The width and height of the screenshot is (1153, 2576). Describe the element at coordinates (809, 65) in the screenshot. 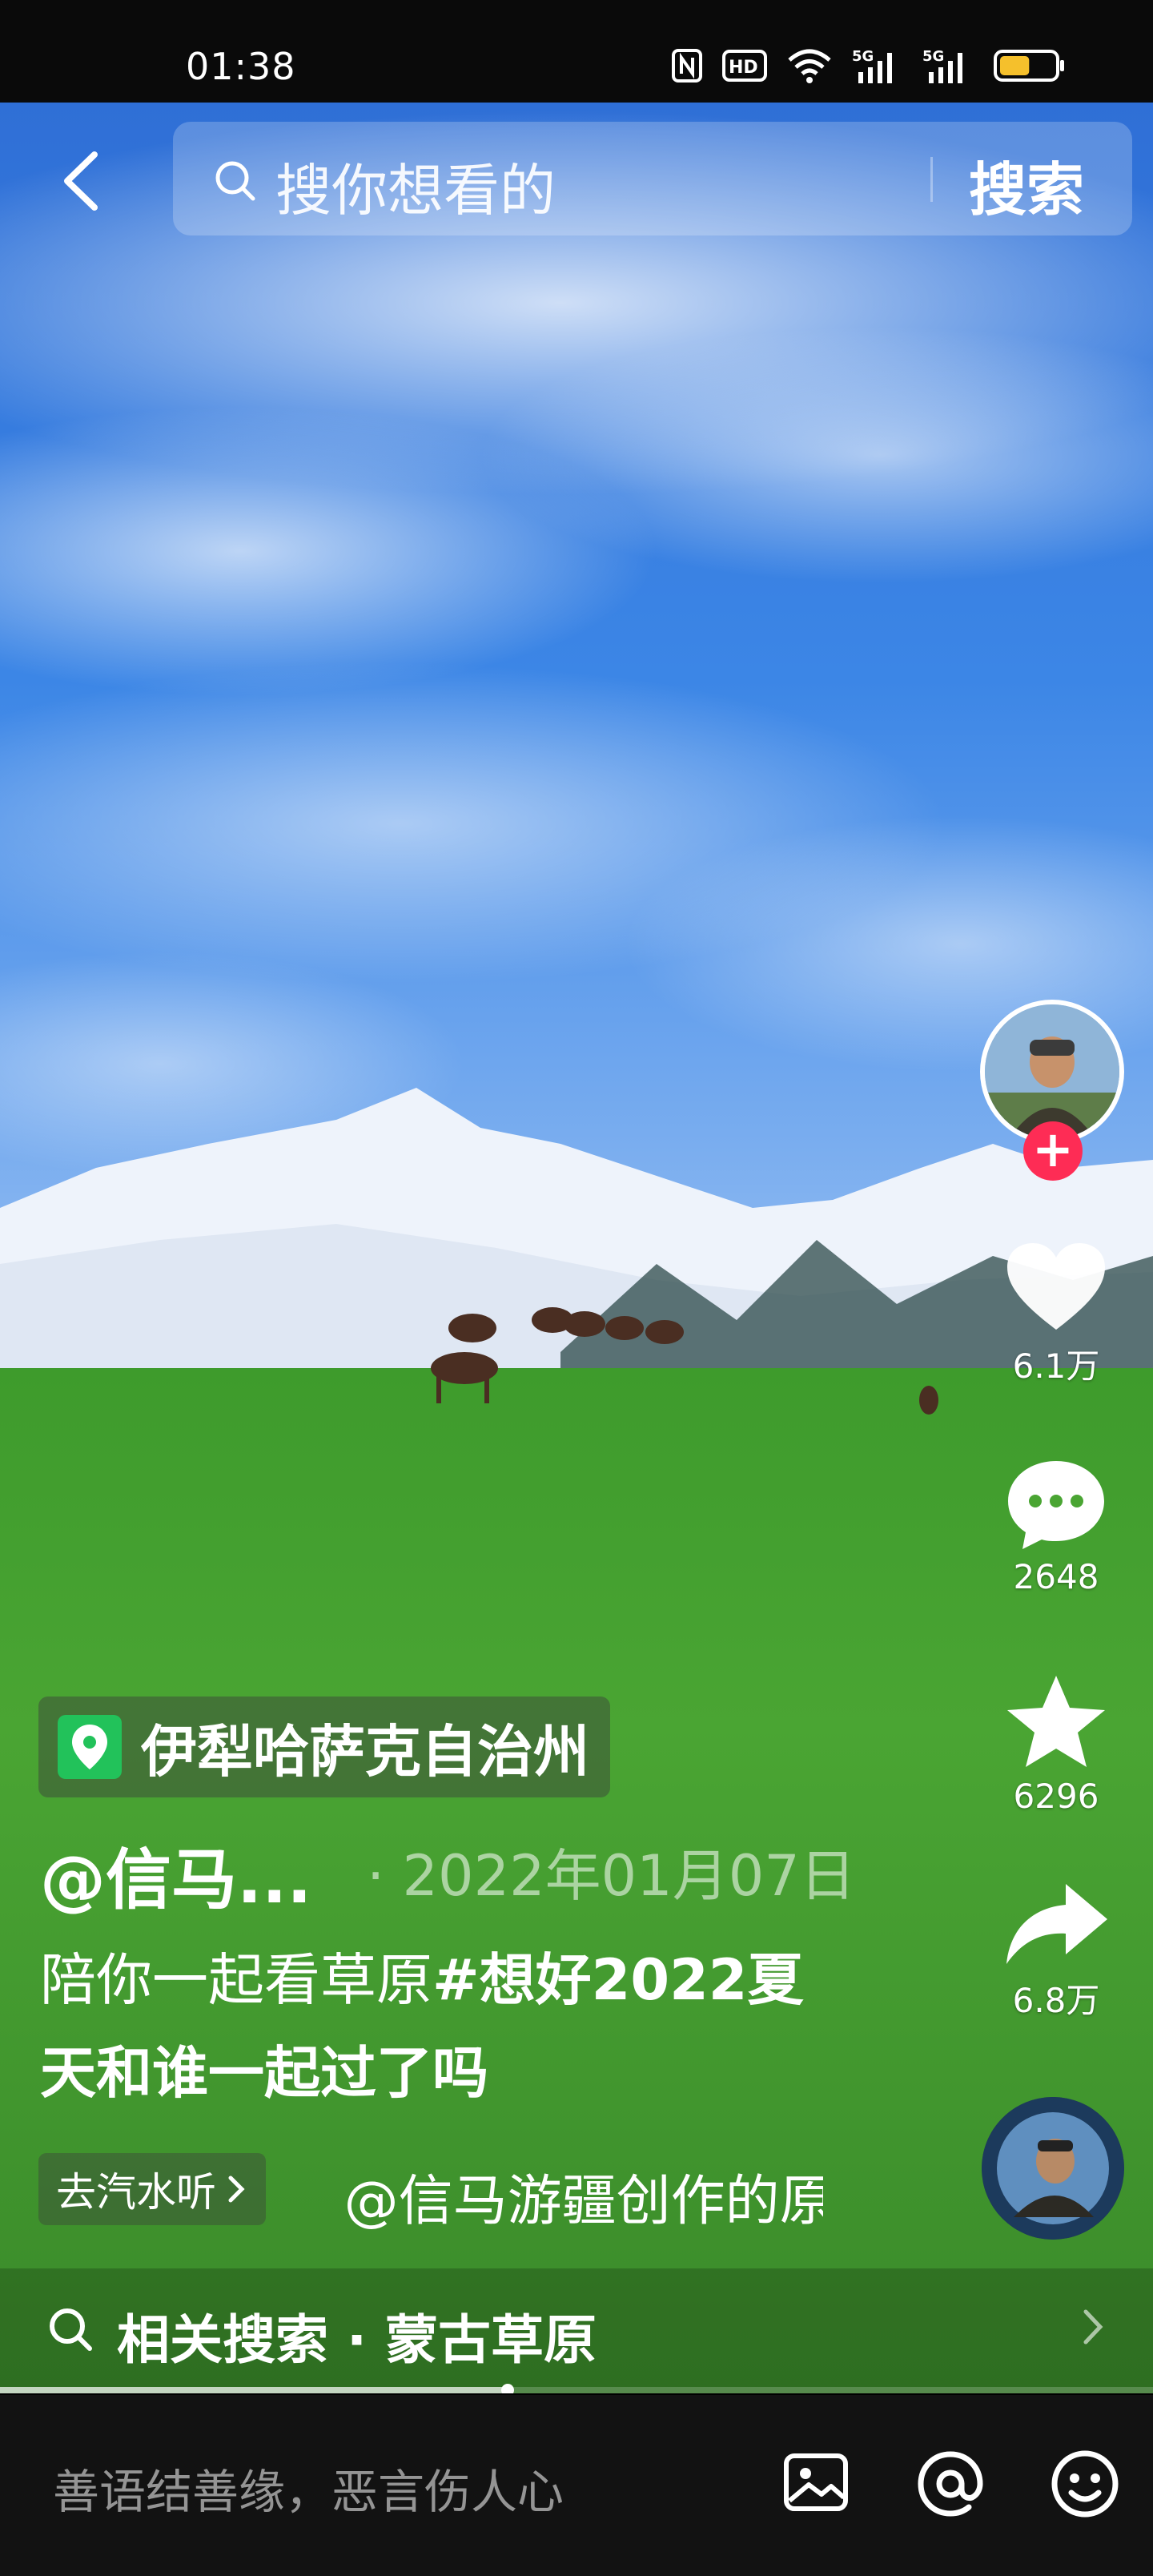

I see `wifi-icon` at that location.